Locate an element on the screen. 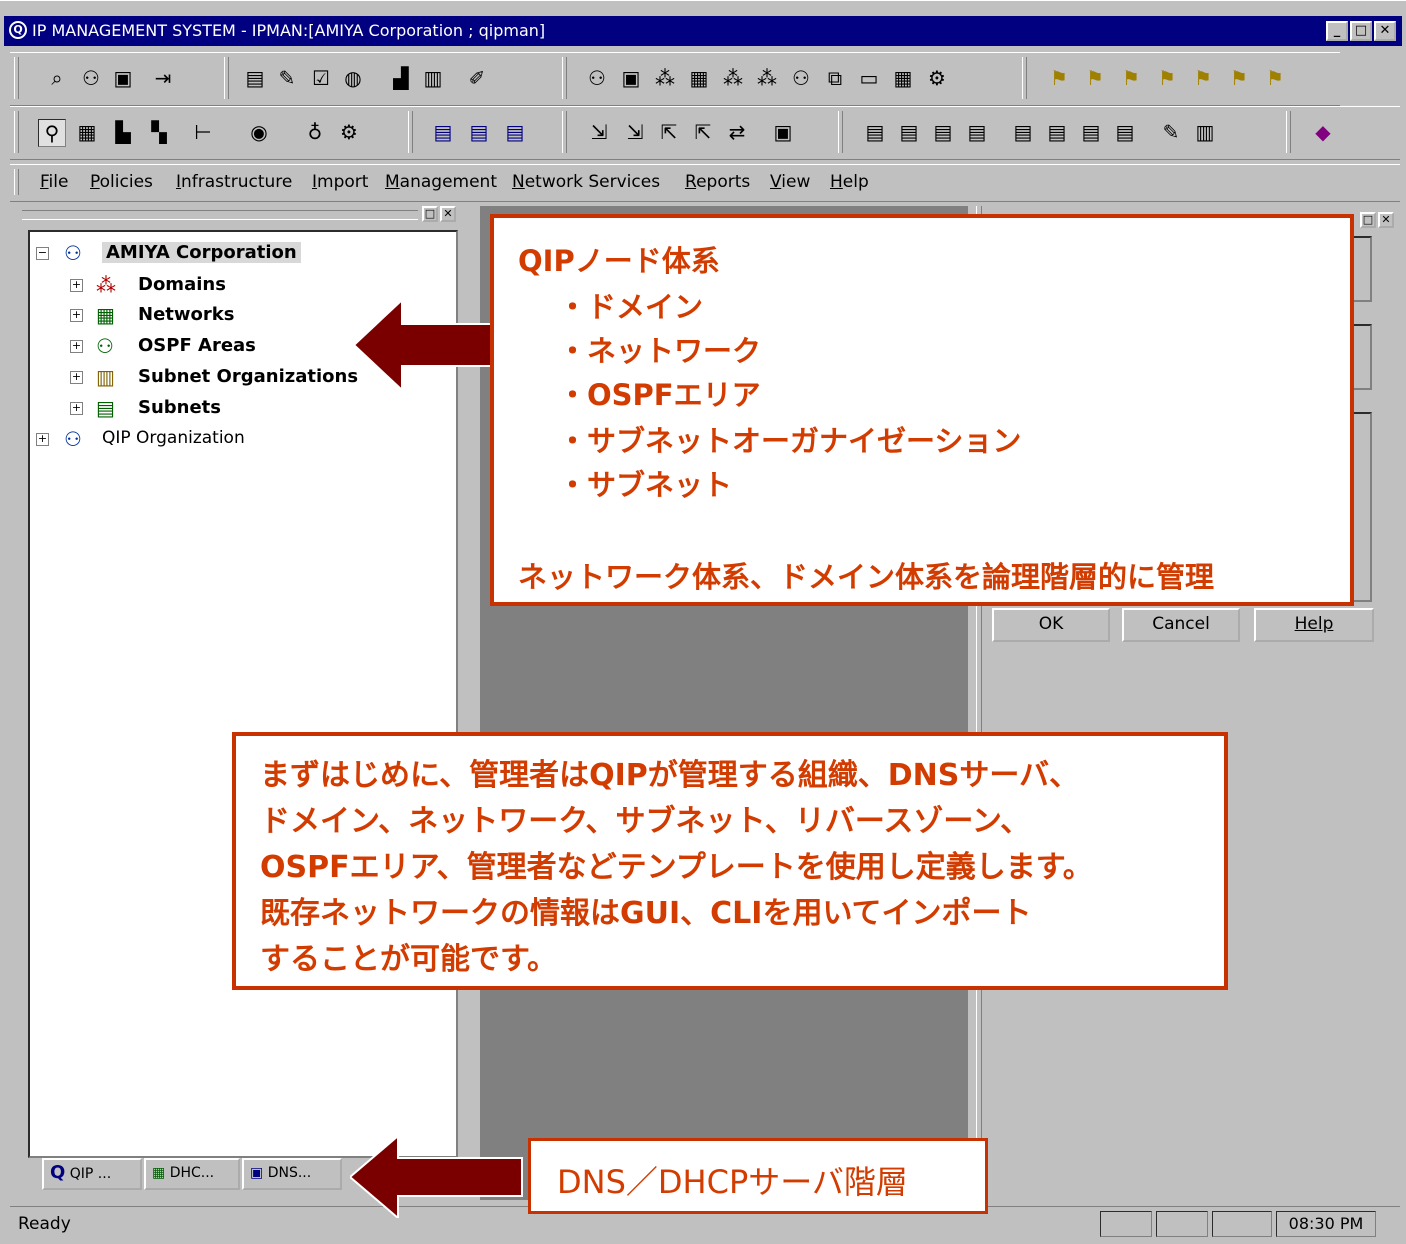 Image resolution: width=1406 pixels, height=1244 pixels. scan-icon: ▚ is located at coordinates (159, 132).